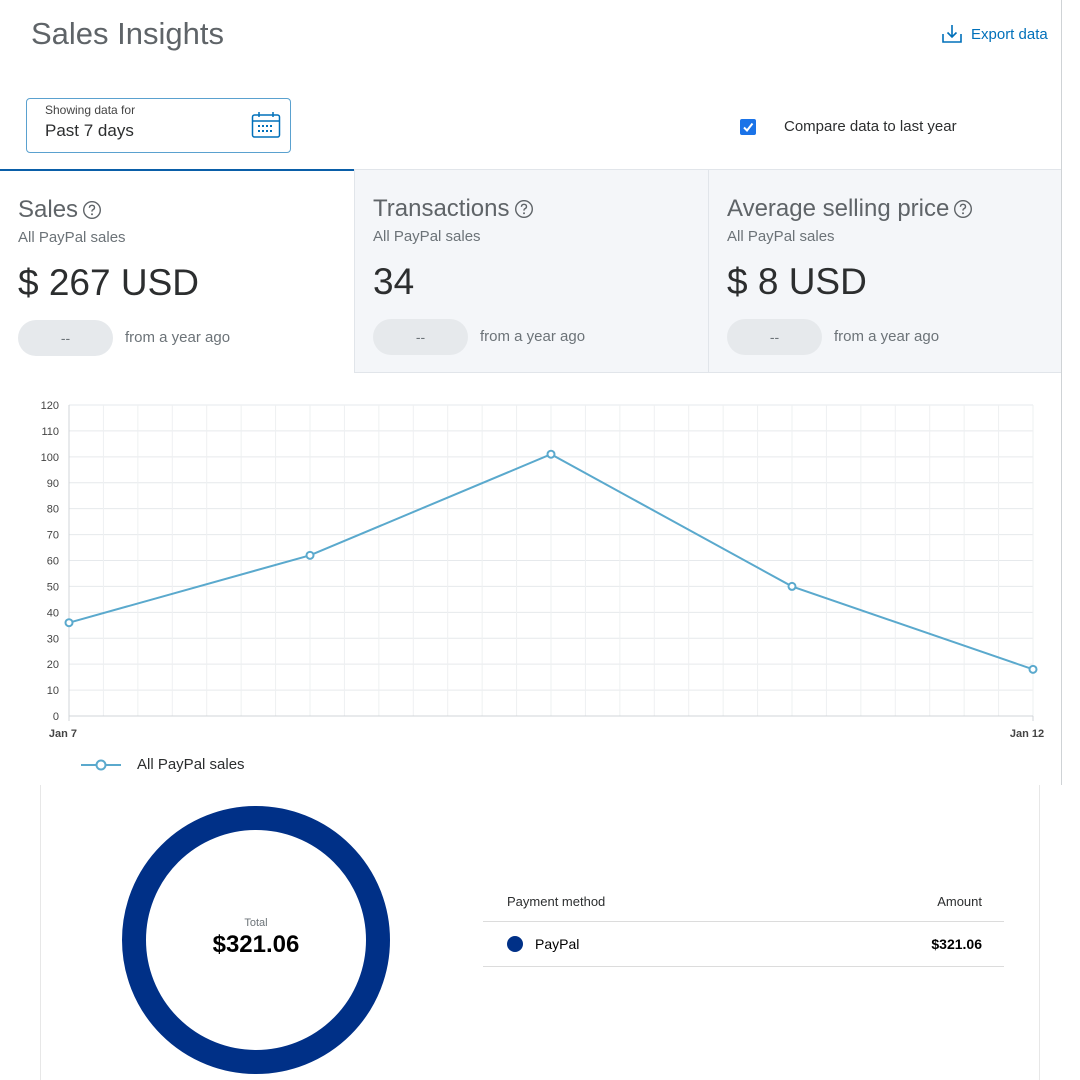  Describe the element at coordinates (108, 282) in the screenshot. I see `card-value: $ 267 USD` at that location.